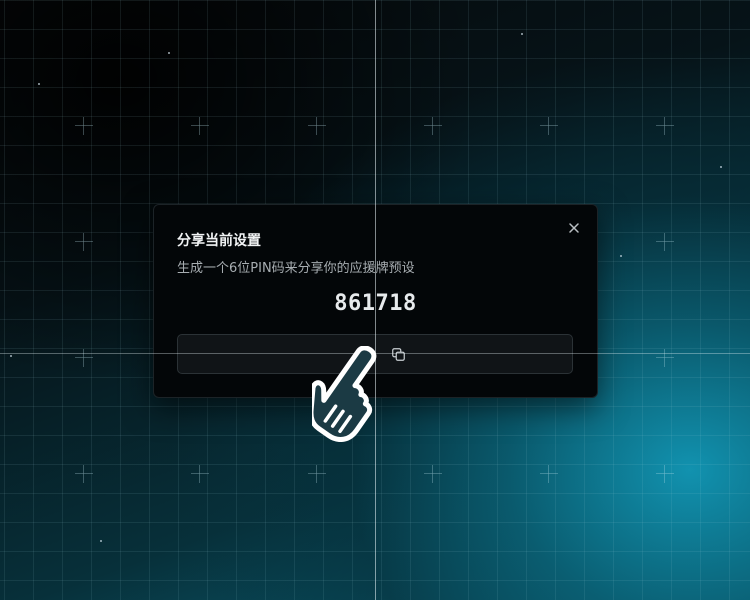 The height and width of the screenshot is (600, 750). I want to click on crosshair-vertical-line, so click(375, 300).